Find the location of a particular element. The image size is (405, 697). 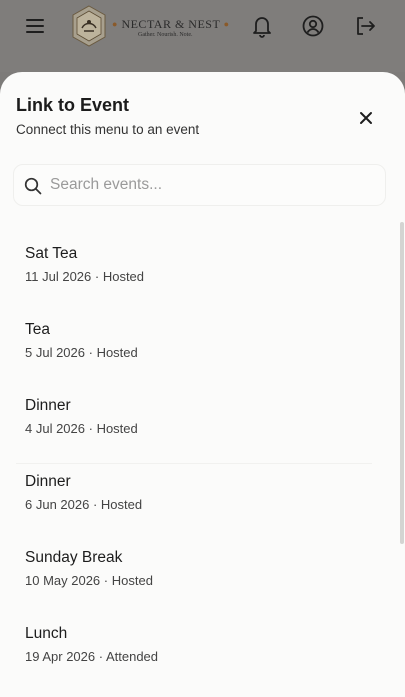

event-meta: 6 Jun 2026 · Hosted is located at coordinates (84, 504).